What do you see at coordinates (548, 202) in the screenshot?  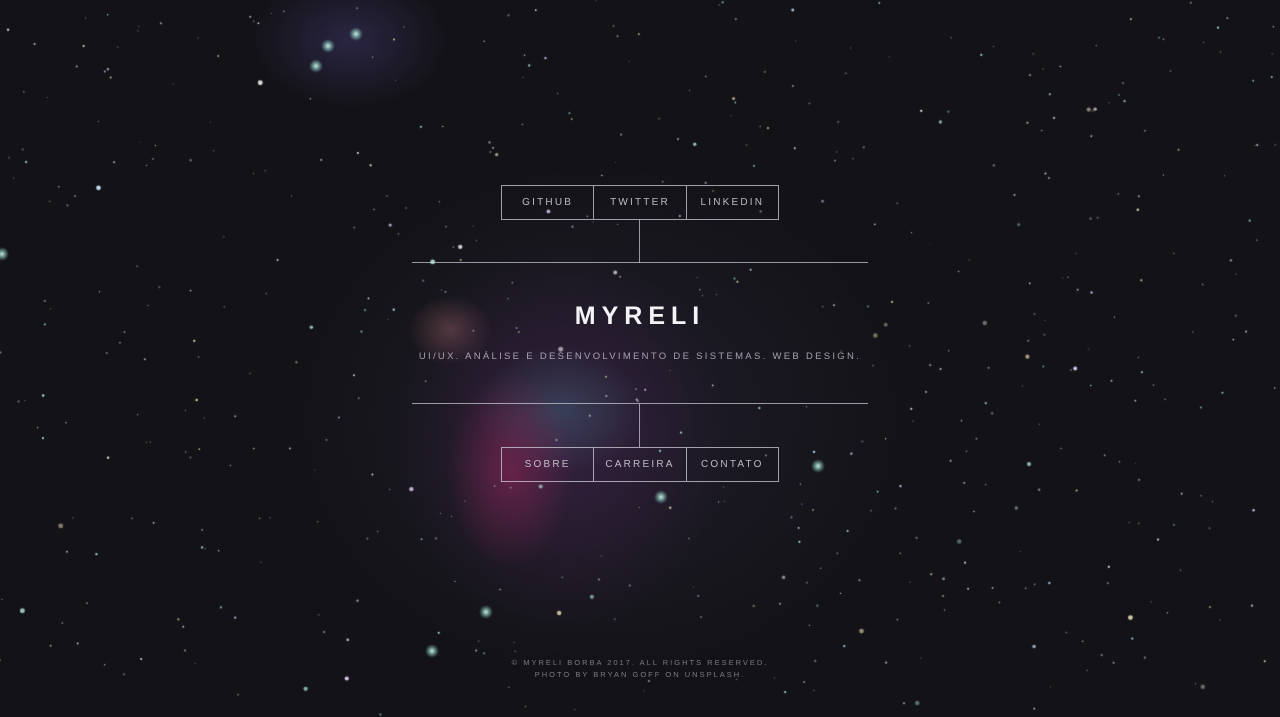 I see `github-link: GITHUB` at bounding box center [548, 202].